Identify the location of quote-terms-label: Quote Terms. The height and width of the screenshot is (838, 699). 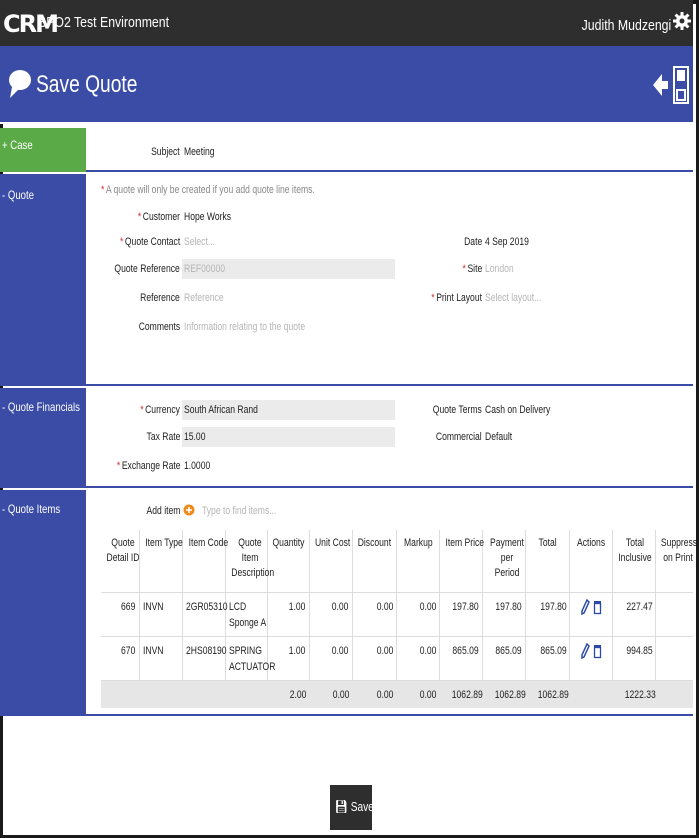
(457, 410).